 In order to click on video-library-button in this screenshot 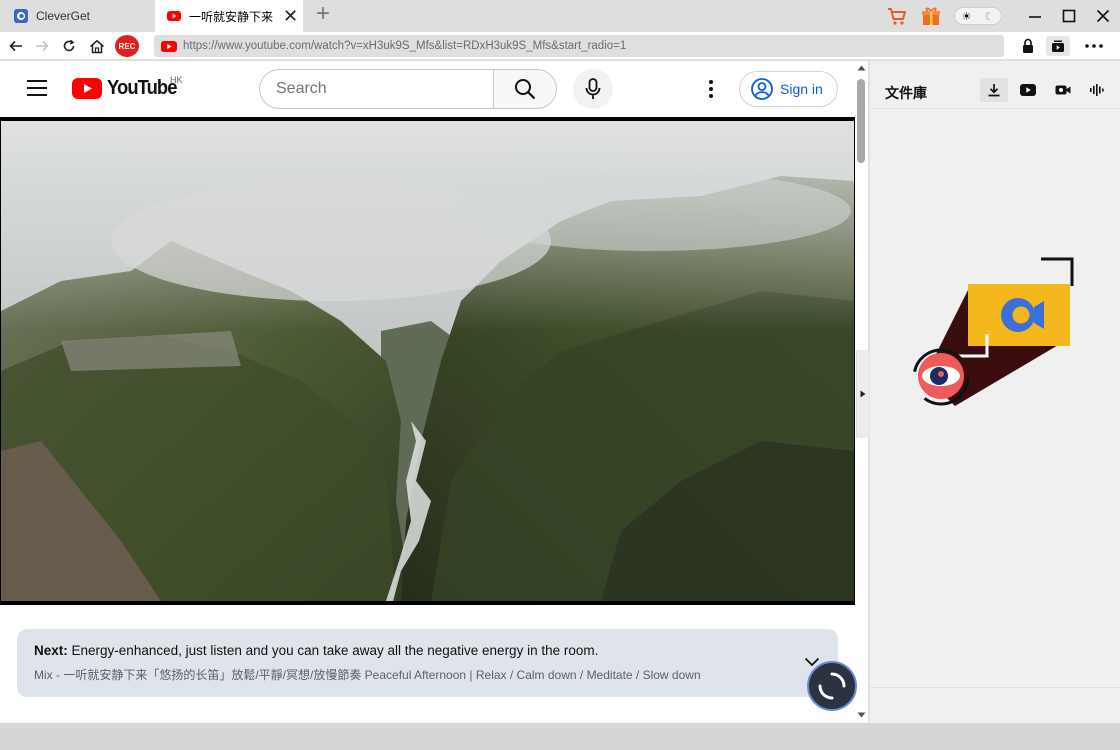, I will do `click(1058, 46)`.